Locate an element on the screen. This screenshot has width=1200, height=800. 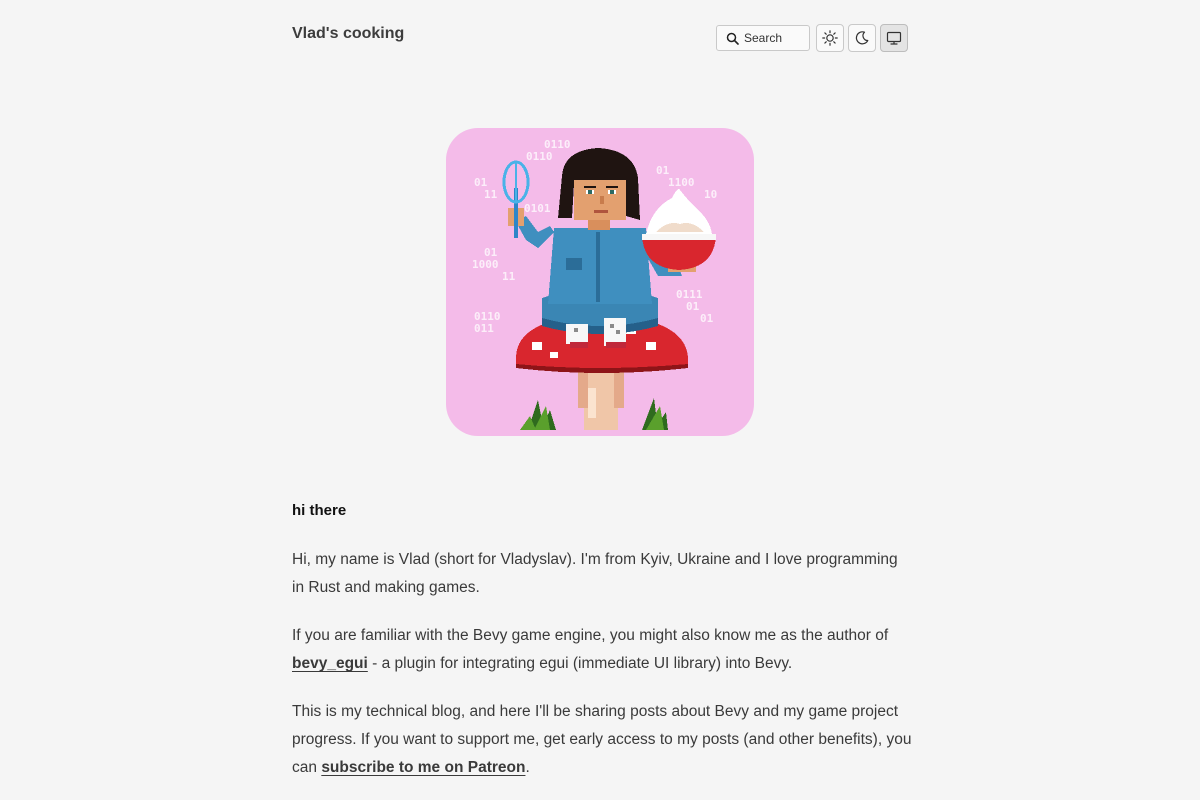
intro-paragraph-3-tail: . is located at coordinates (527, 767).